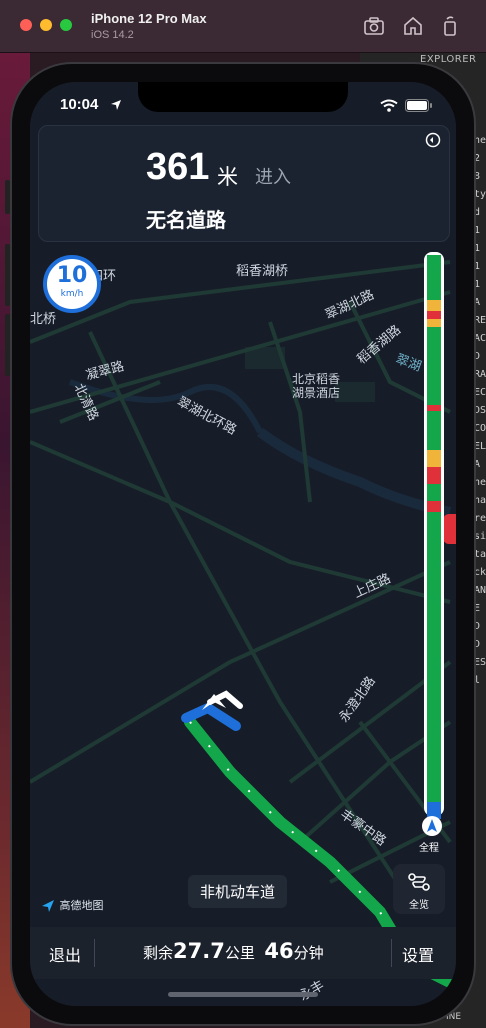  I want to click on speed-value: 10, so click(72, 275).